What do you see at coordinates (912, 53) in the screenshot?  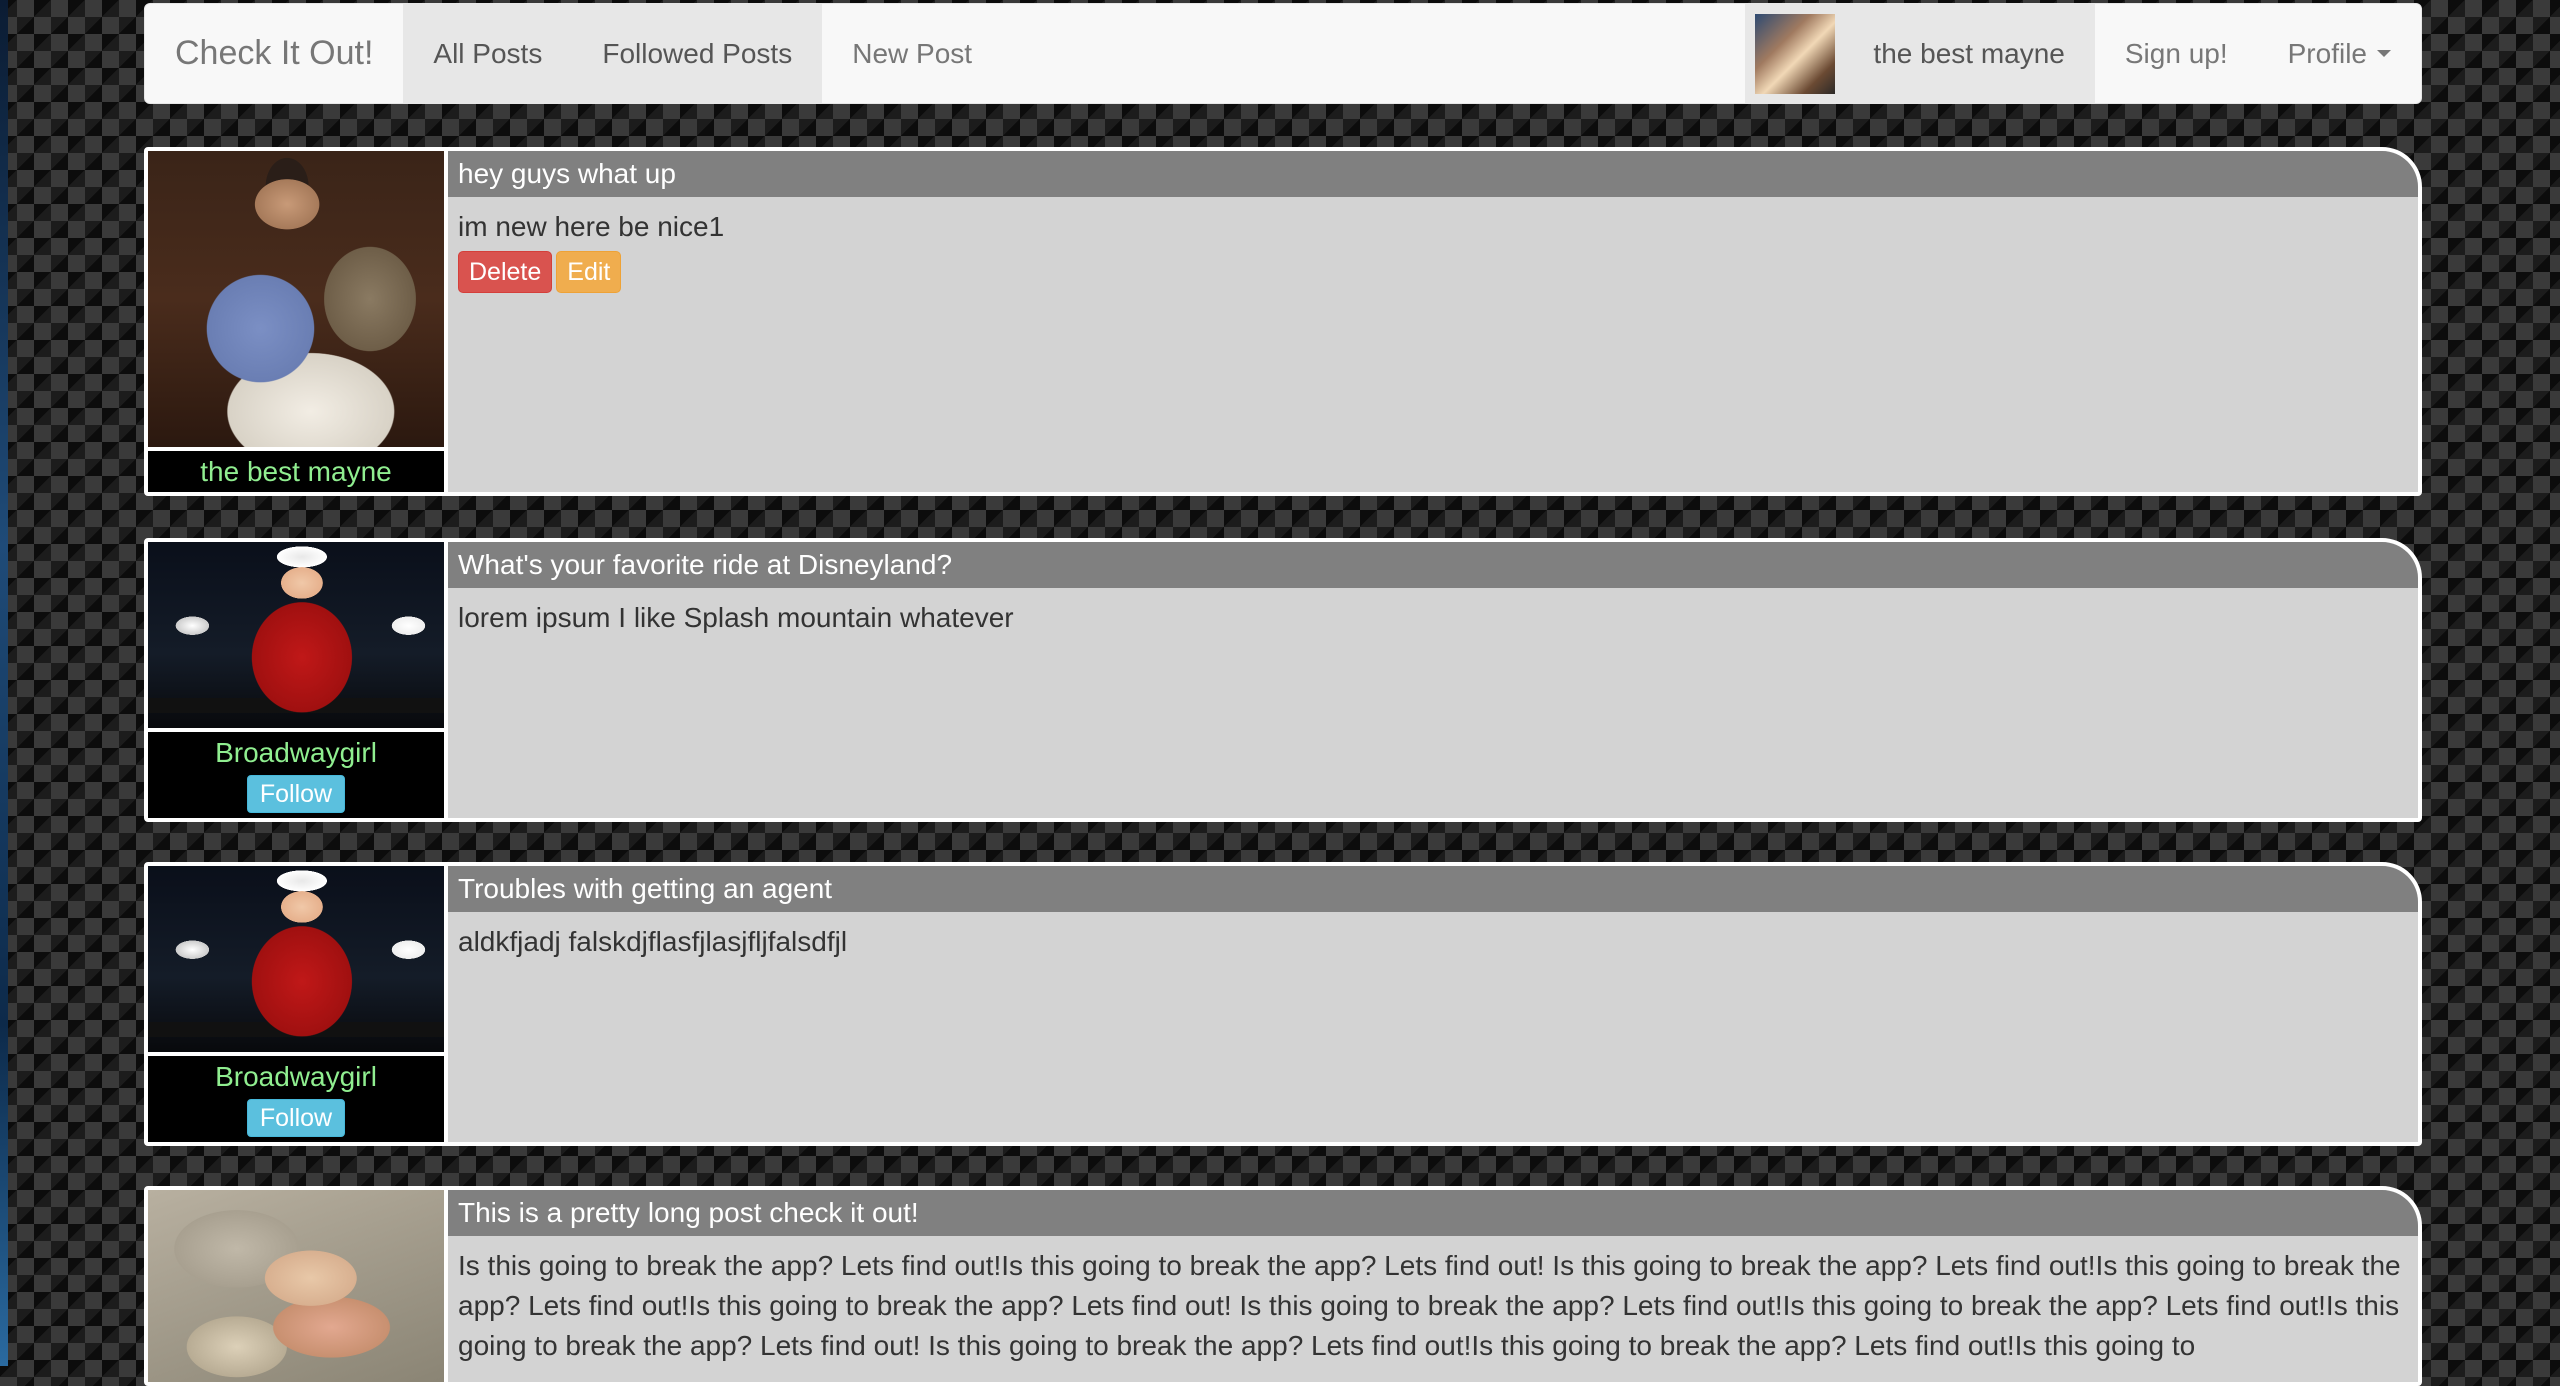 I see `nav-new-post: New Post` at bounding box center [912, 53].